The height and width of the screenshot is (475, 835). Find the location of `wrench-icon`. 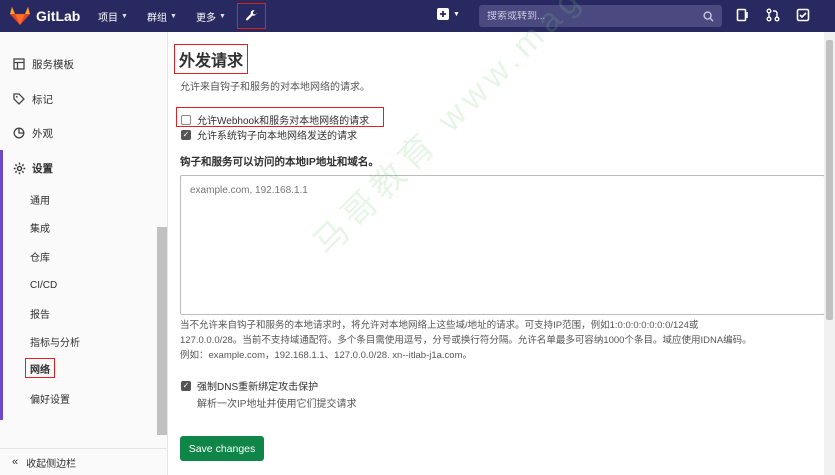

wrench-icon is located at coordinates (251, 14).